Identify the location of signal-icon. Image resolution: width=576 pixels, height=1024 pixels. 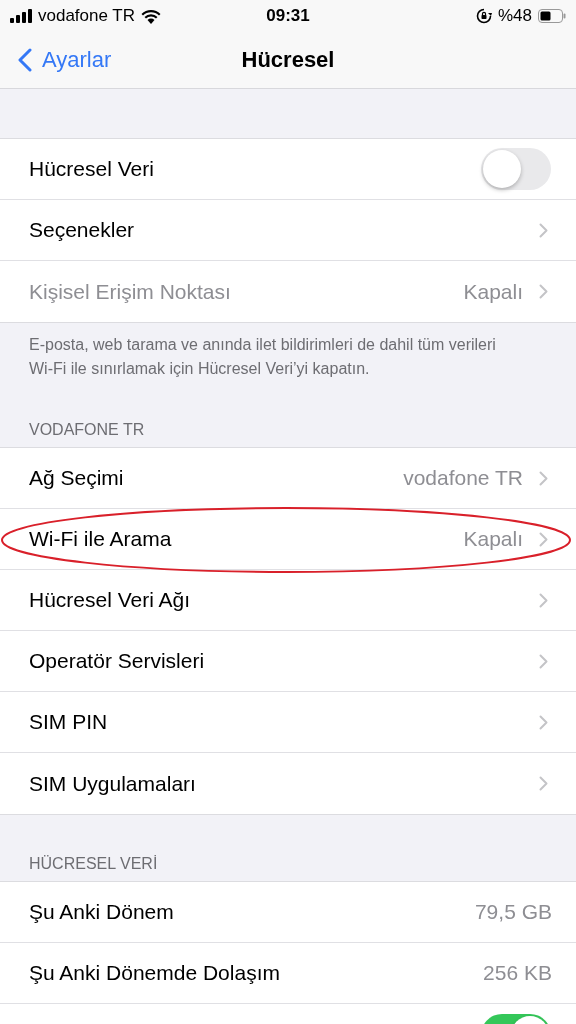
(21, 16).